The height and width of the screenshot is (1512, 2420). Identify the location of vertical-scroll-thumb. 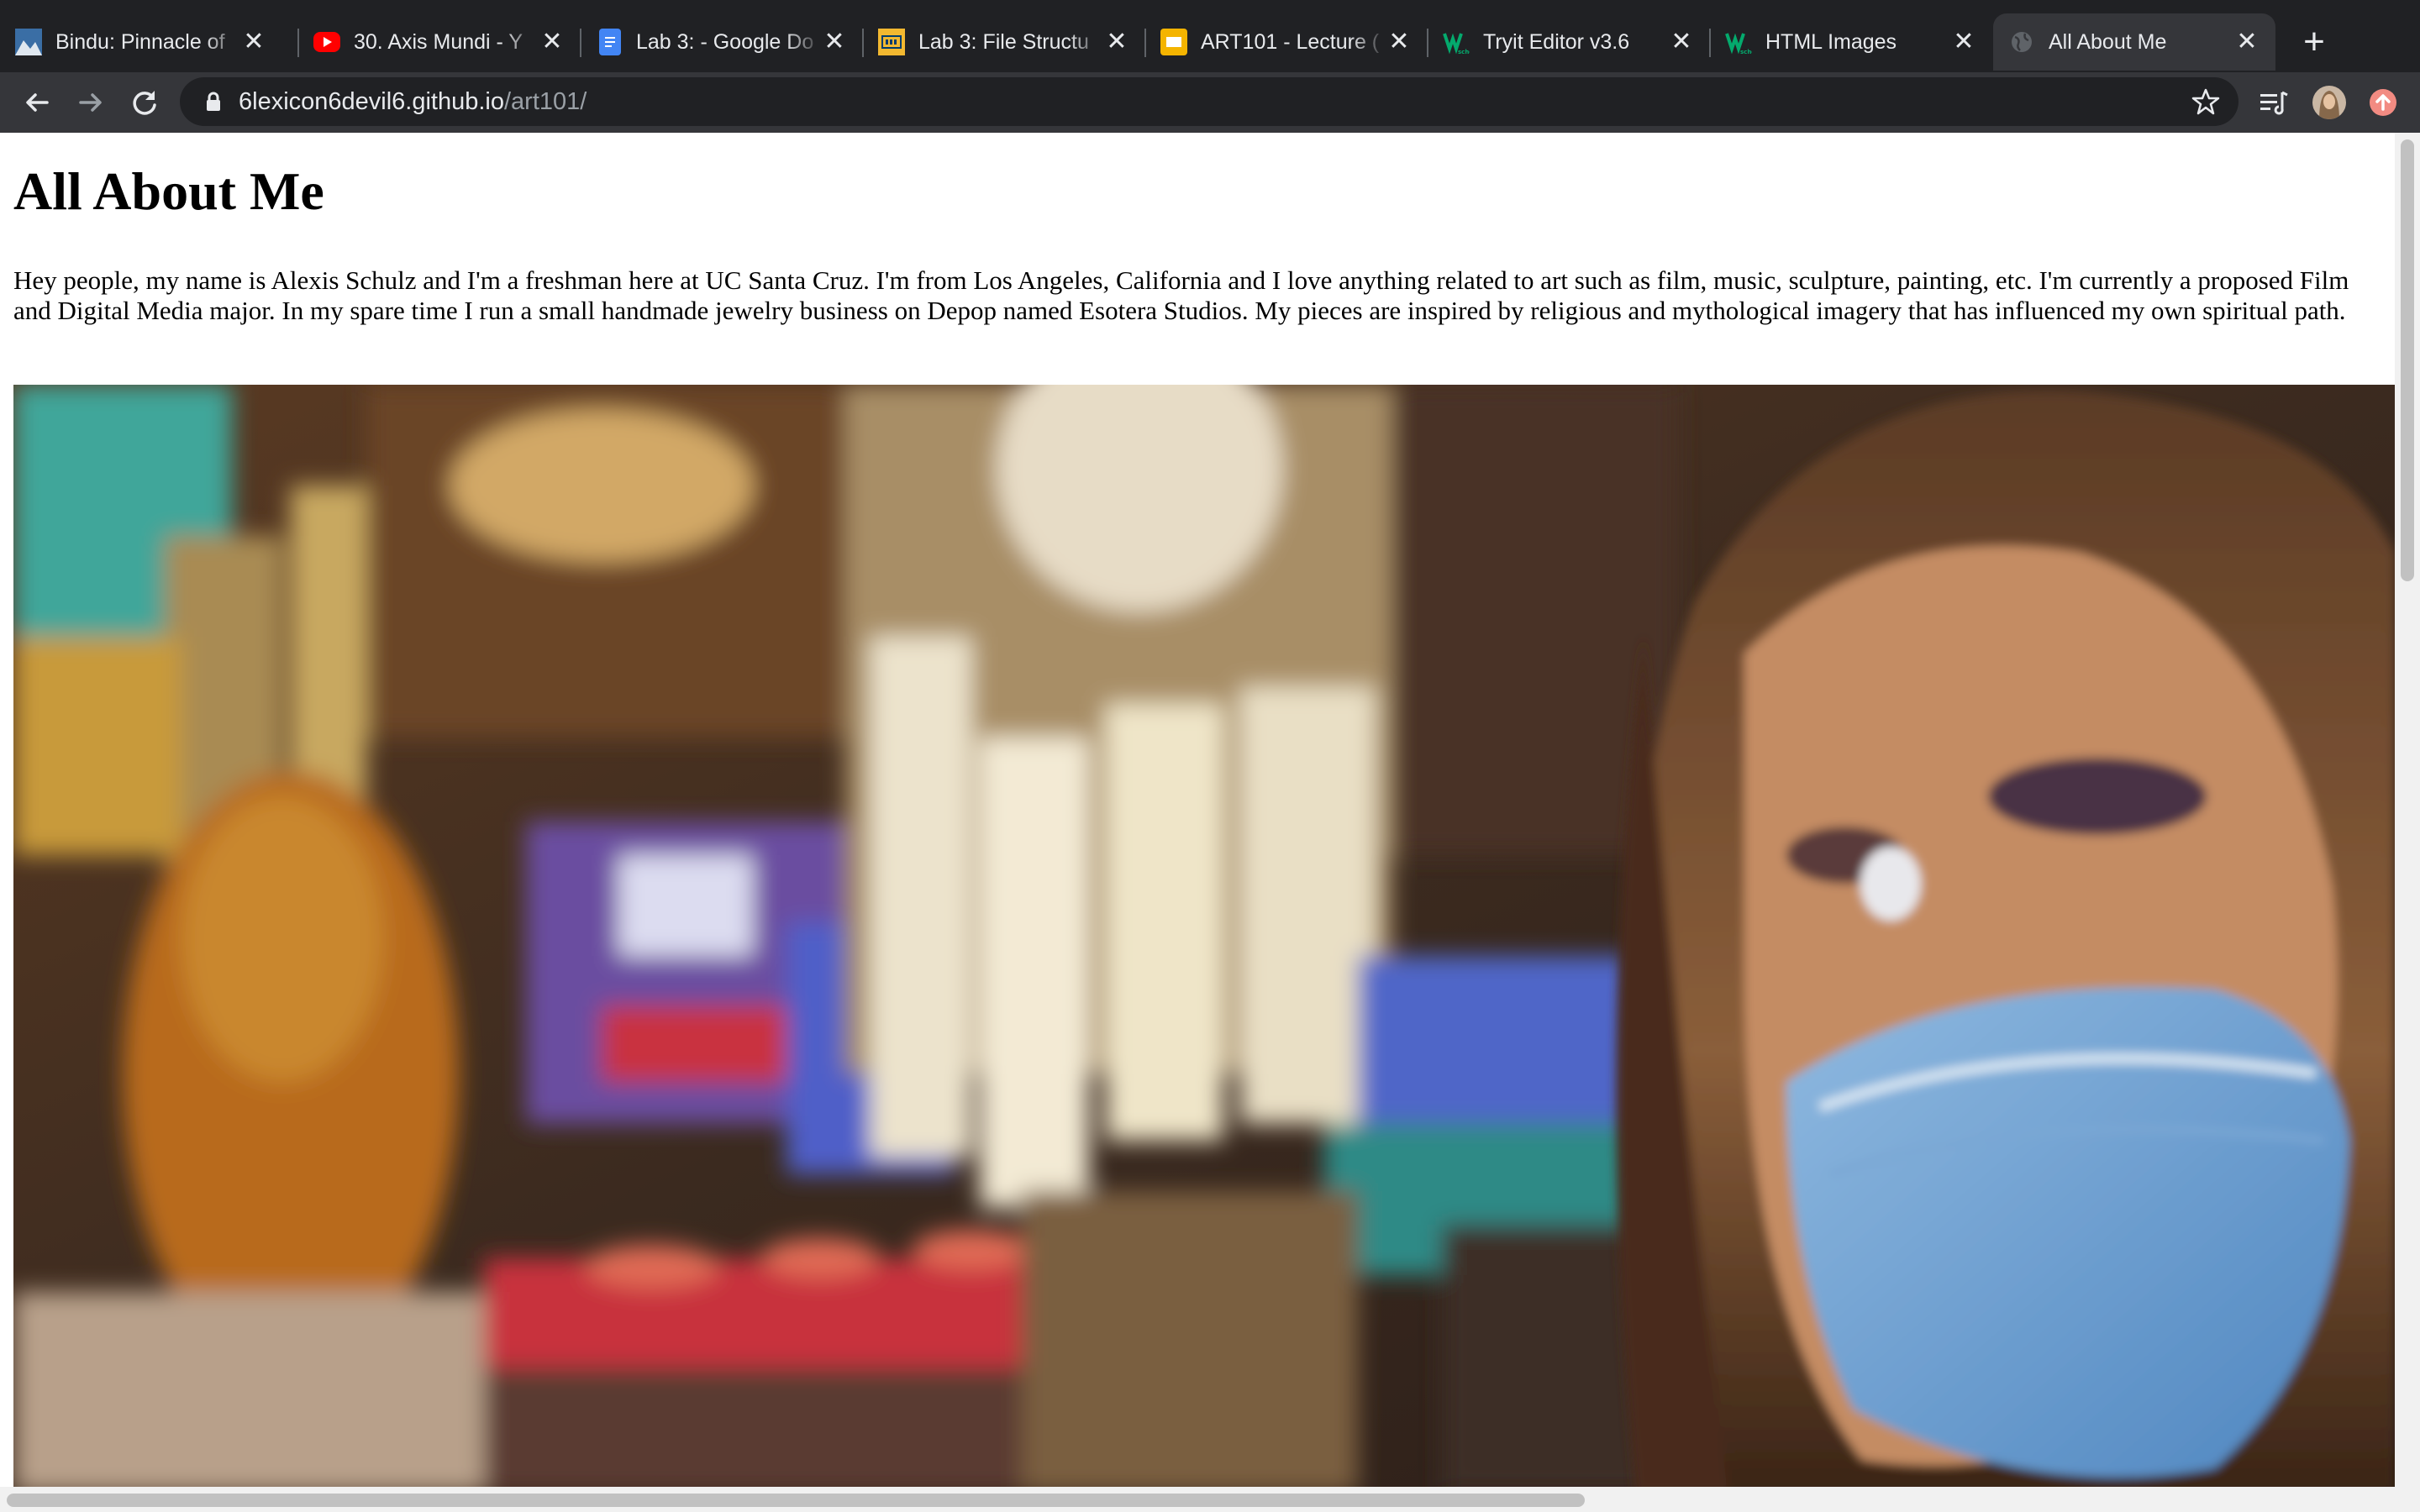
(2407, 360).